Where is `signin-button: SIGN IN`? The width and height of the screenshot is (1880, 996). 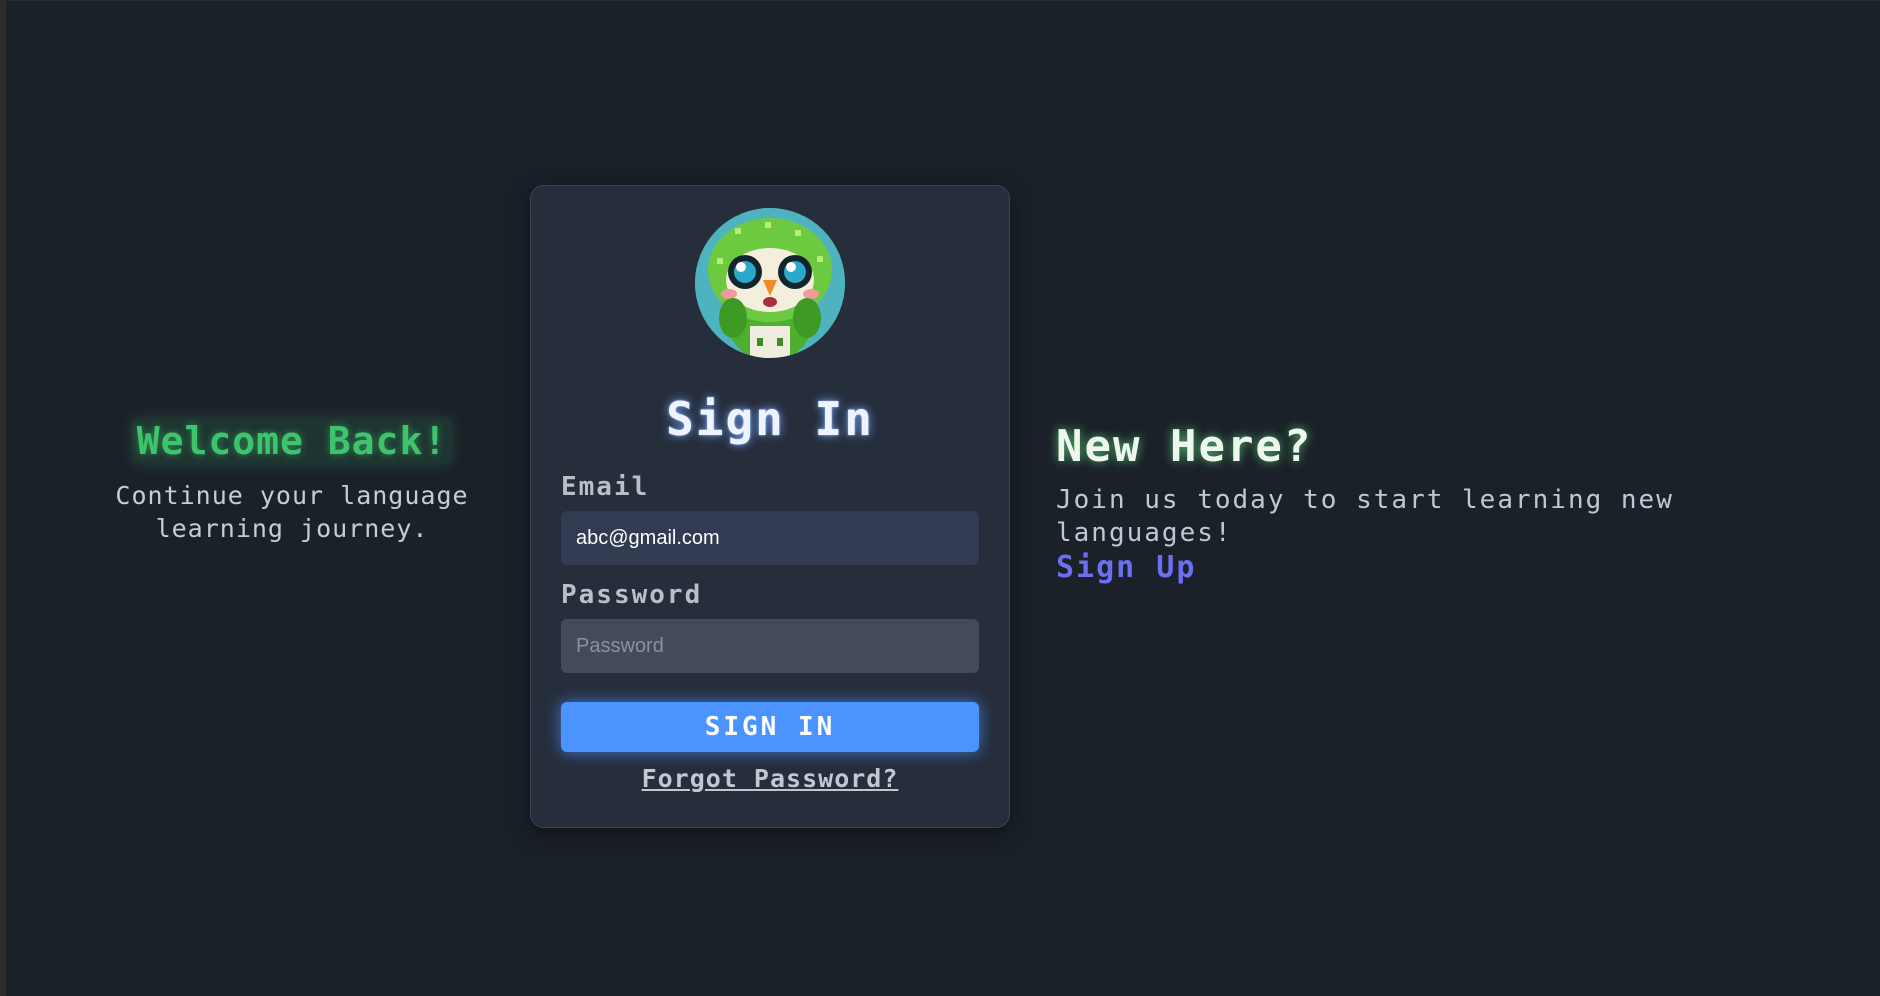
signin-button: SIGN IN is located at coordinates (770, 727).